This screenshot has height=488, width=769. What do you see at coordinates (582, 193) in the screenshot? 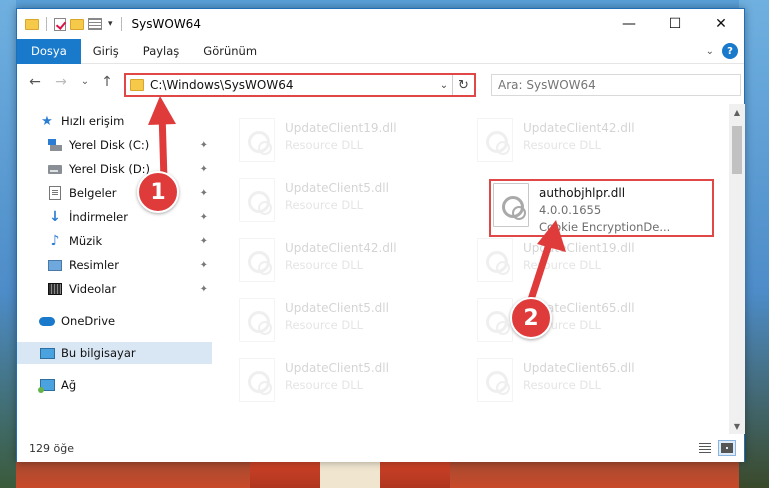
I see `file-name: authobjhlpr.dll` at bounding box center [582, 193].